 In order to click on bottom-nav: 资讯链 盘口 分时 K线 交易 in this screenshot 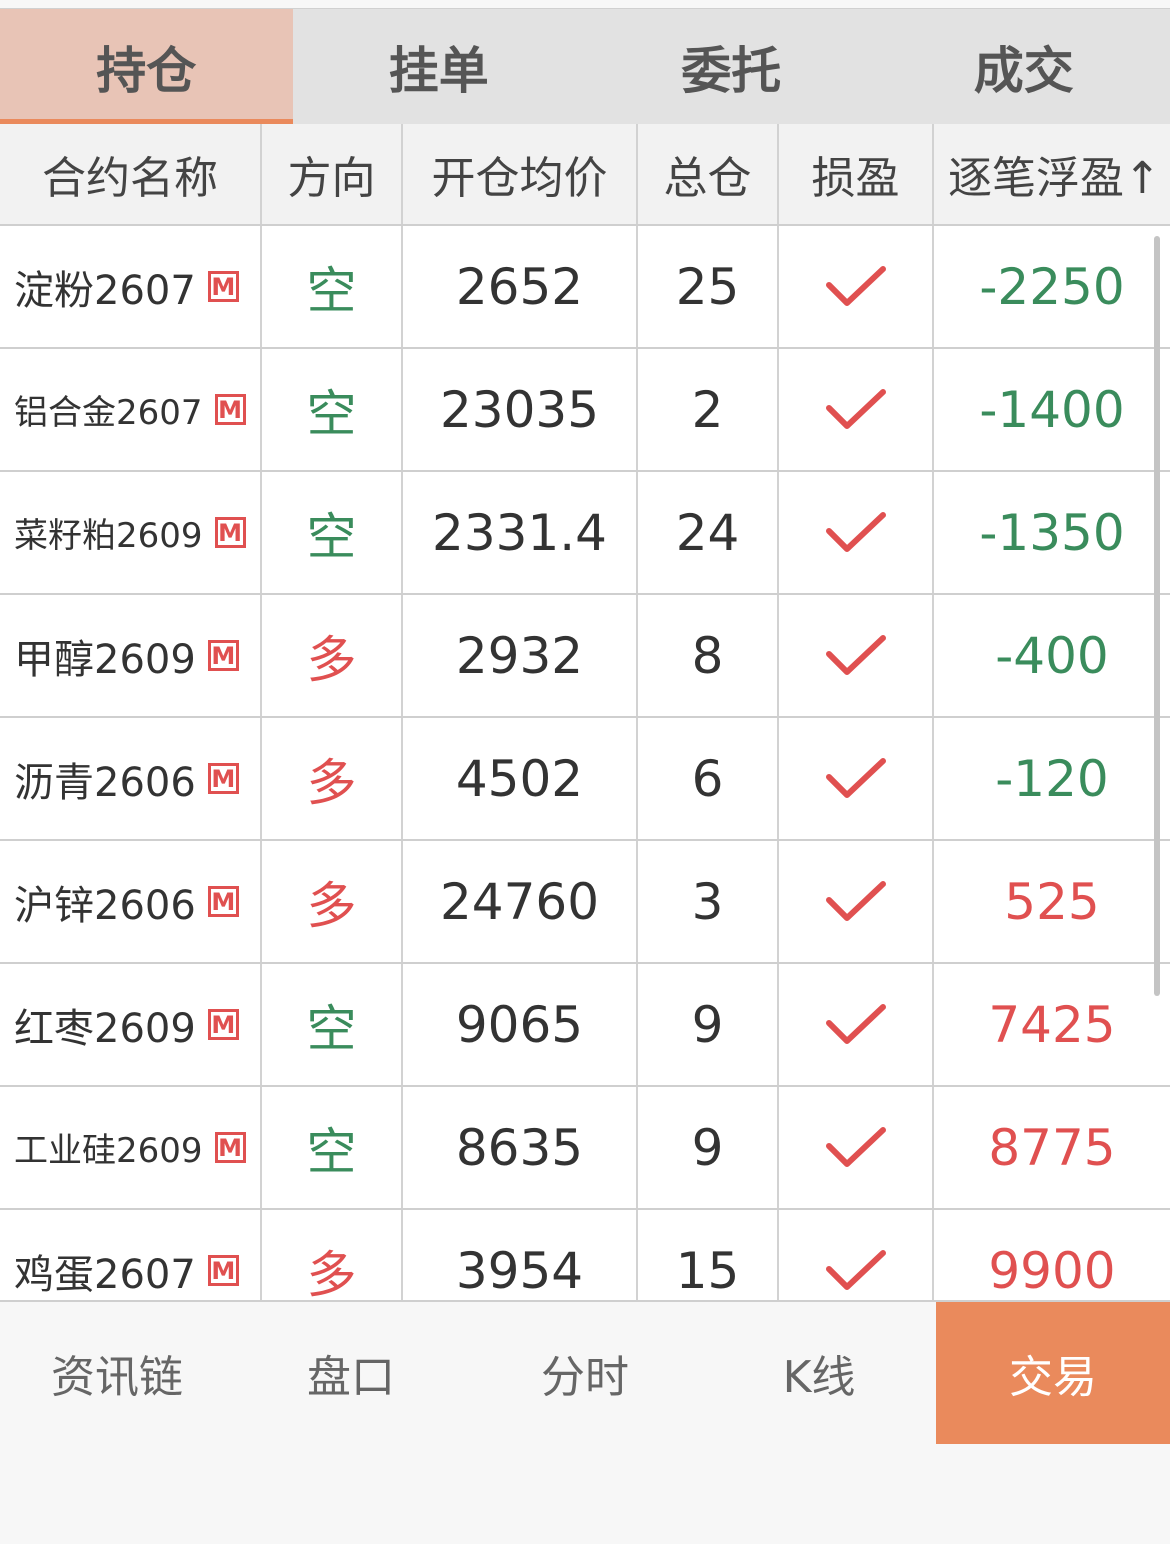, I will do `click(585, 1373)`.